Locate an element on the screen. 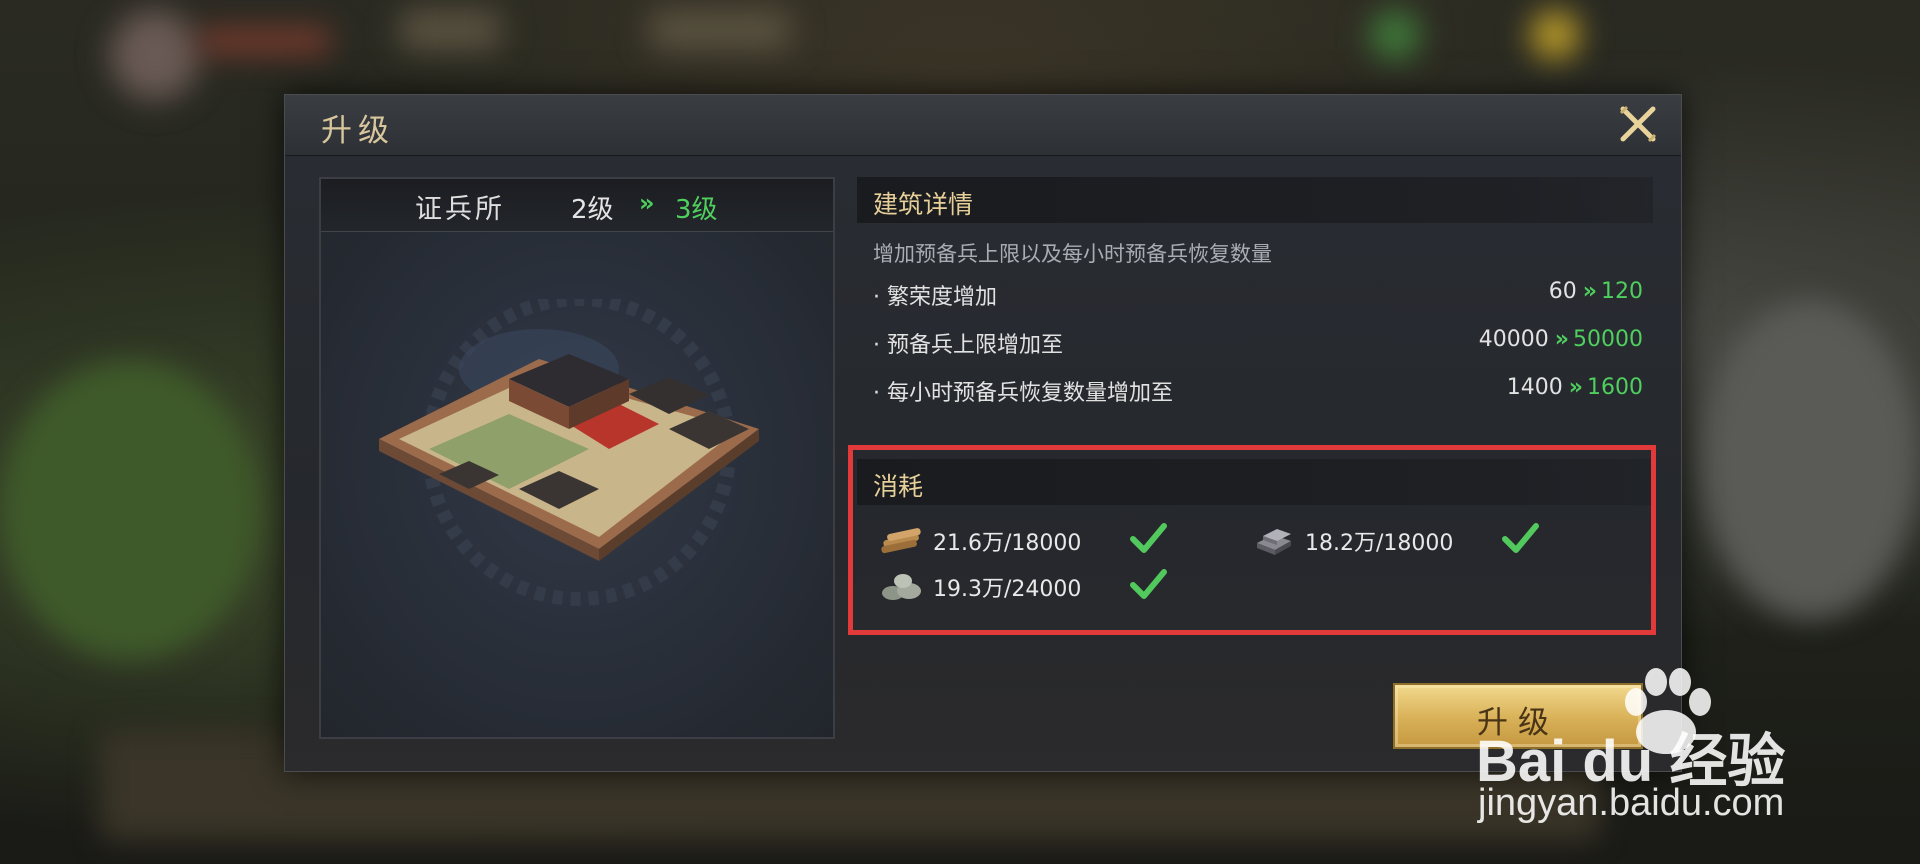 Image resolution: width=1920 pixels, height=864 pixels. watermark-url: jingyan.baidu.com is located at coordinates (1631, 803).